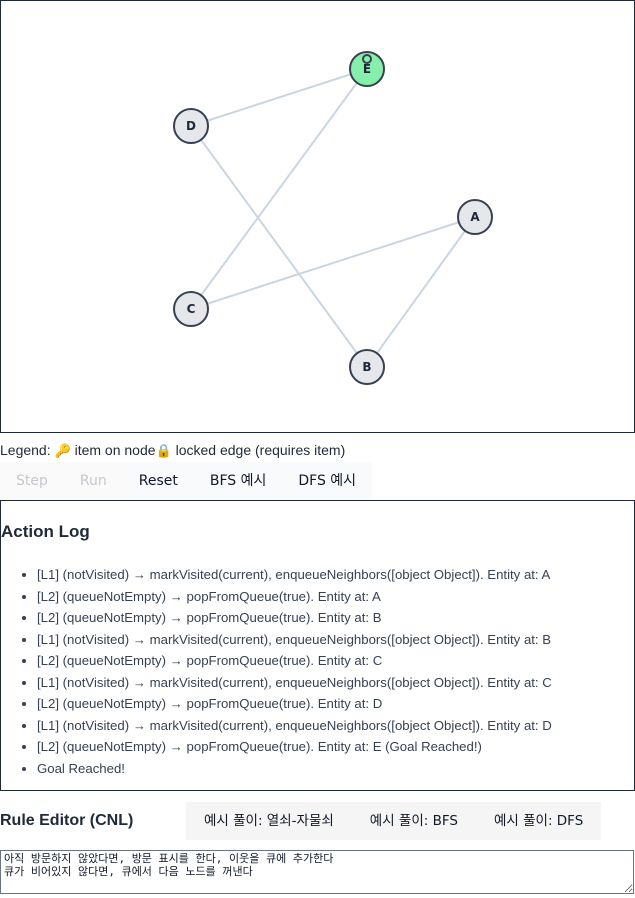 The height and width of the screenshot is (898, 635). What do you see at coordinates (67, 820) in the screenshot?
I see `rule-editor-title: Rule Editor (CNL)` at bounding box center [67, 820].